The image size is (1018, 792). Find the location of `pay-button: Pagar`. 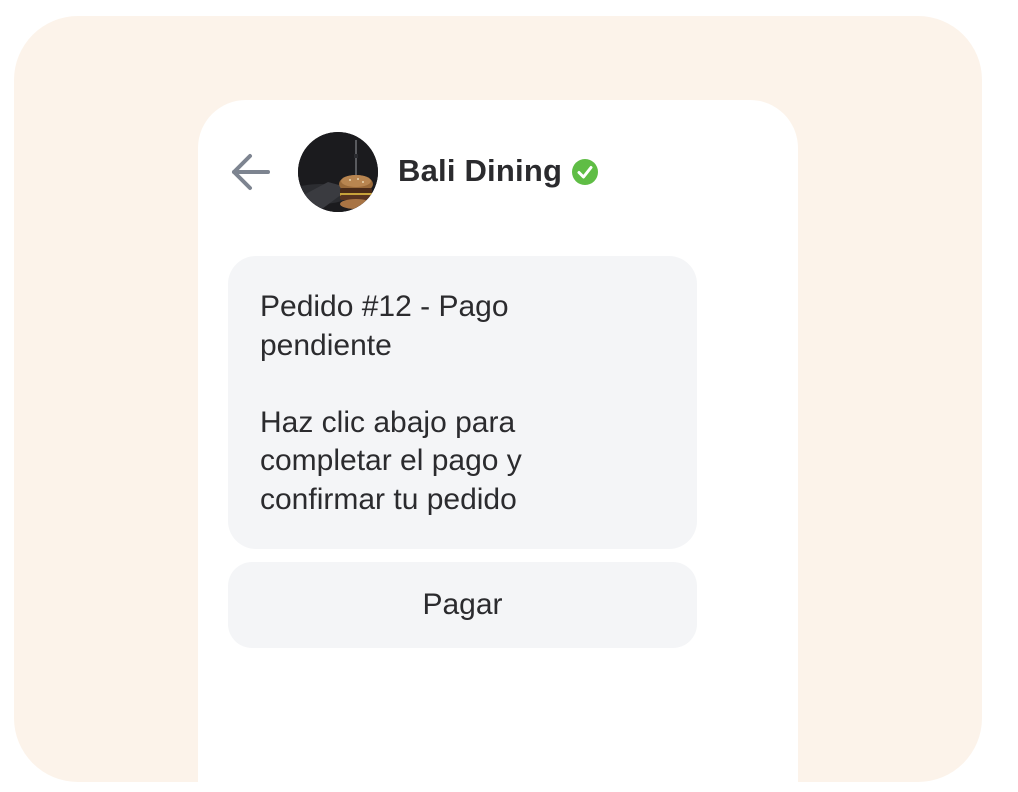

pay-button: Pagar is located at coordinates (462, 605).